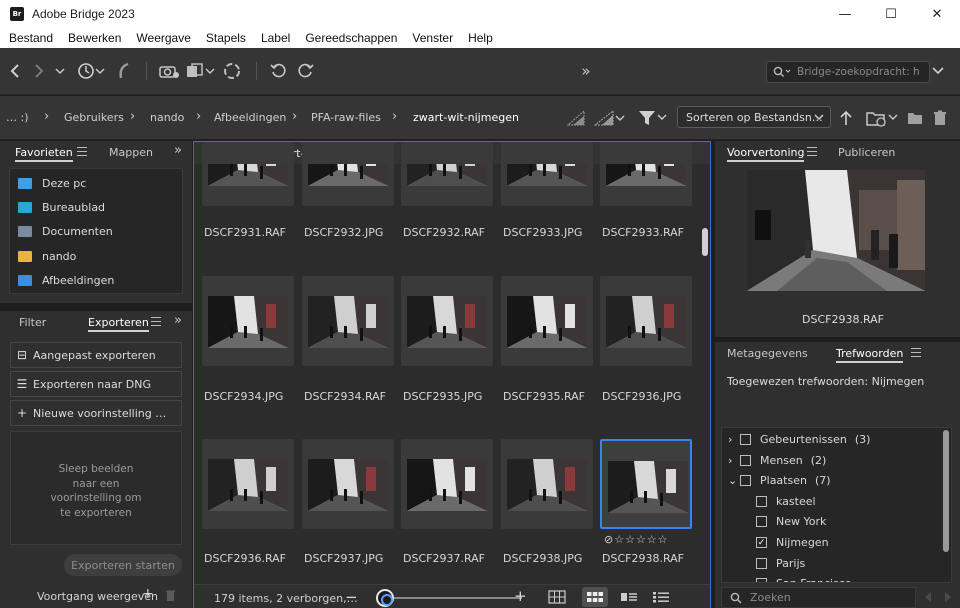 This screenshot has height=608, width=960. Describe the element at coordinates (66, 280) in the screenshot. I see `favorite-afbeeldingen: Afbeeldingen` at that location.